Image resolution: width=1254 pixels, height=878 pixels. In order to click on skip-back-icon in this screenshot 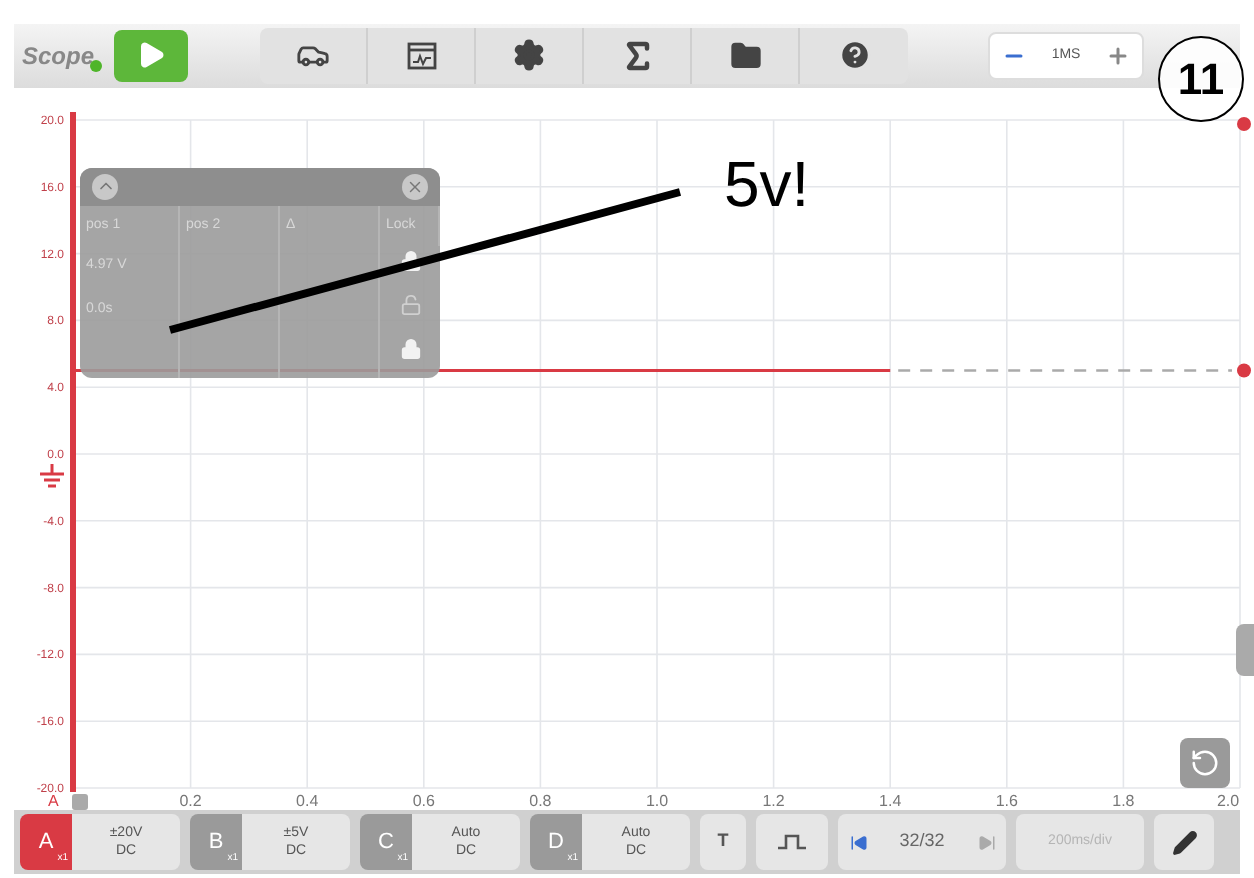, I will do `click(858, 842)`.